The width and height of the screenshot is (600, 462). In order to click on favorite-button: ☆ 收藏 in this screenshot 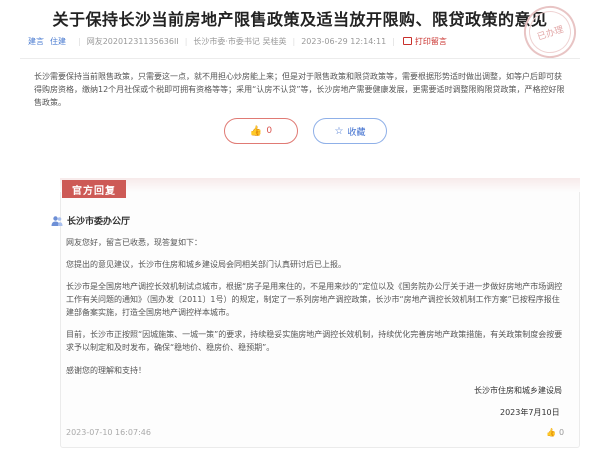, I will do `click(350, 131)`.